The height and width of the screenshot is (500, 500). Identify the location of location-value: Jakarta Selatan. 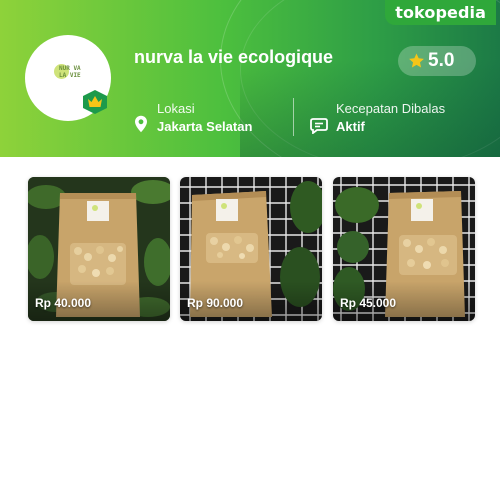
(205, 126).